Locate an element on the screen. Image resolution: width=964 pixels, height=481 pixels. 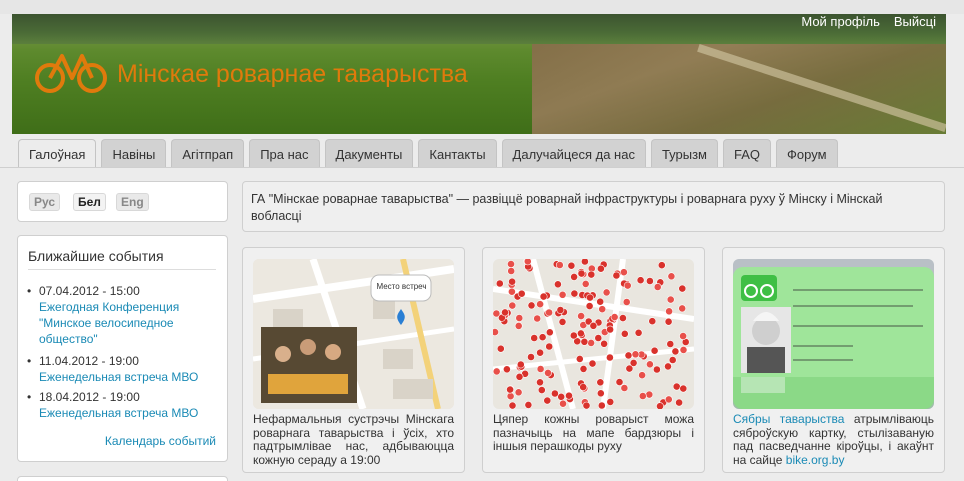
tab-home: Галоўная is located at coordinates (57, 153).